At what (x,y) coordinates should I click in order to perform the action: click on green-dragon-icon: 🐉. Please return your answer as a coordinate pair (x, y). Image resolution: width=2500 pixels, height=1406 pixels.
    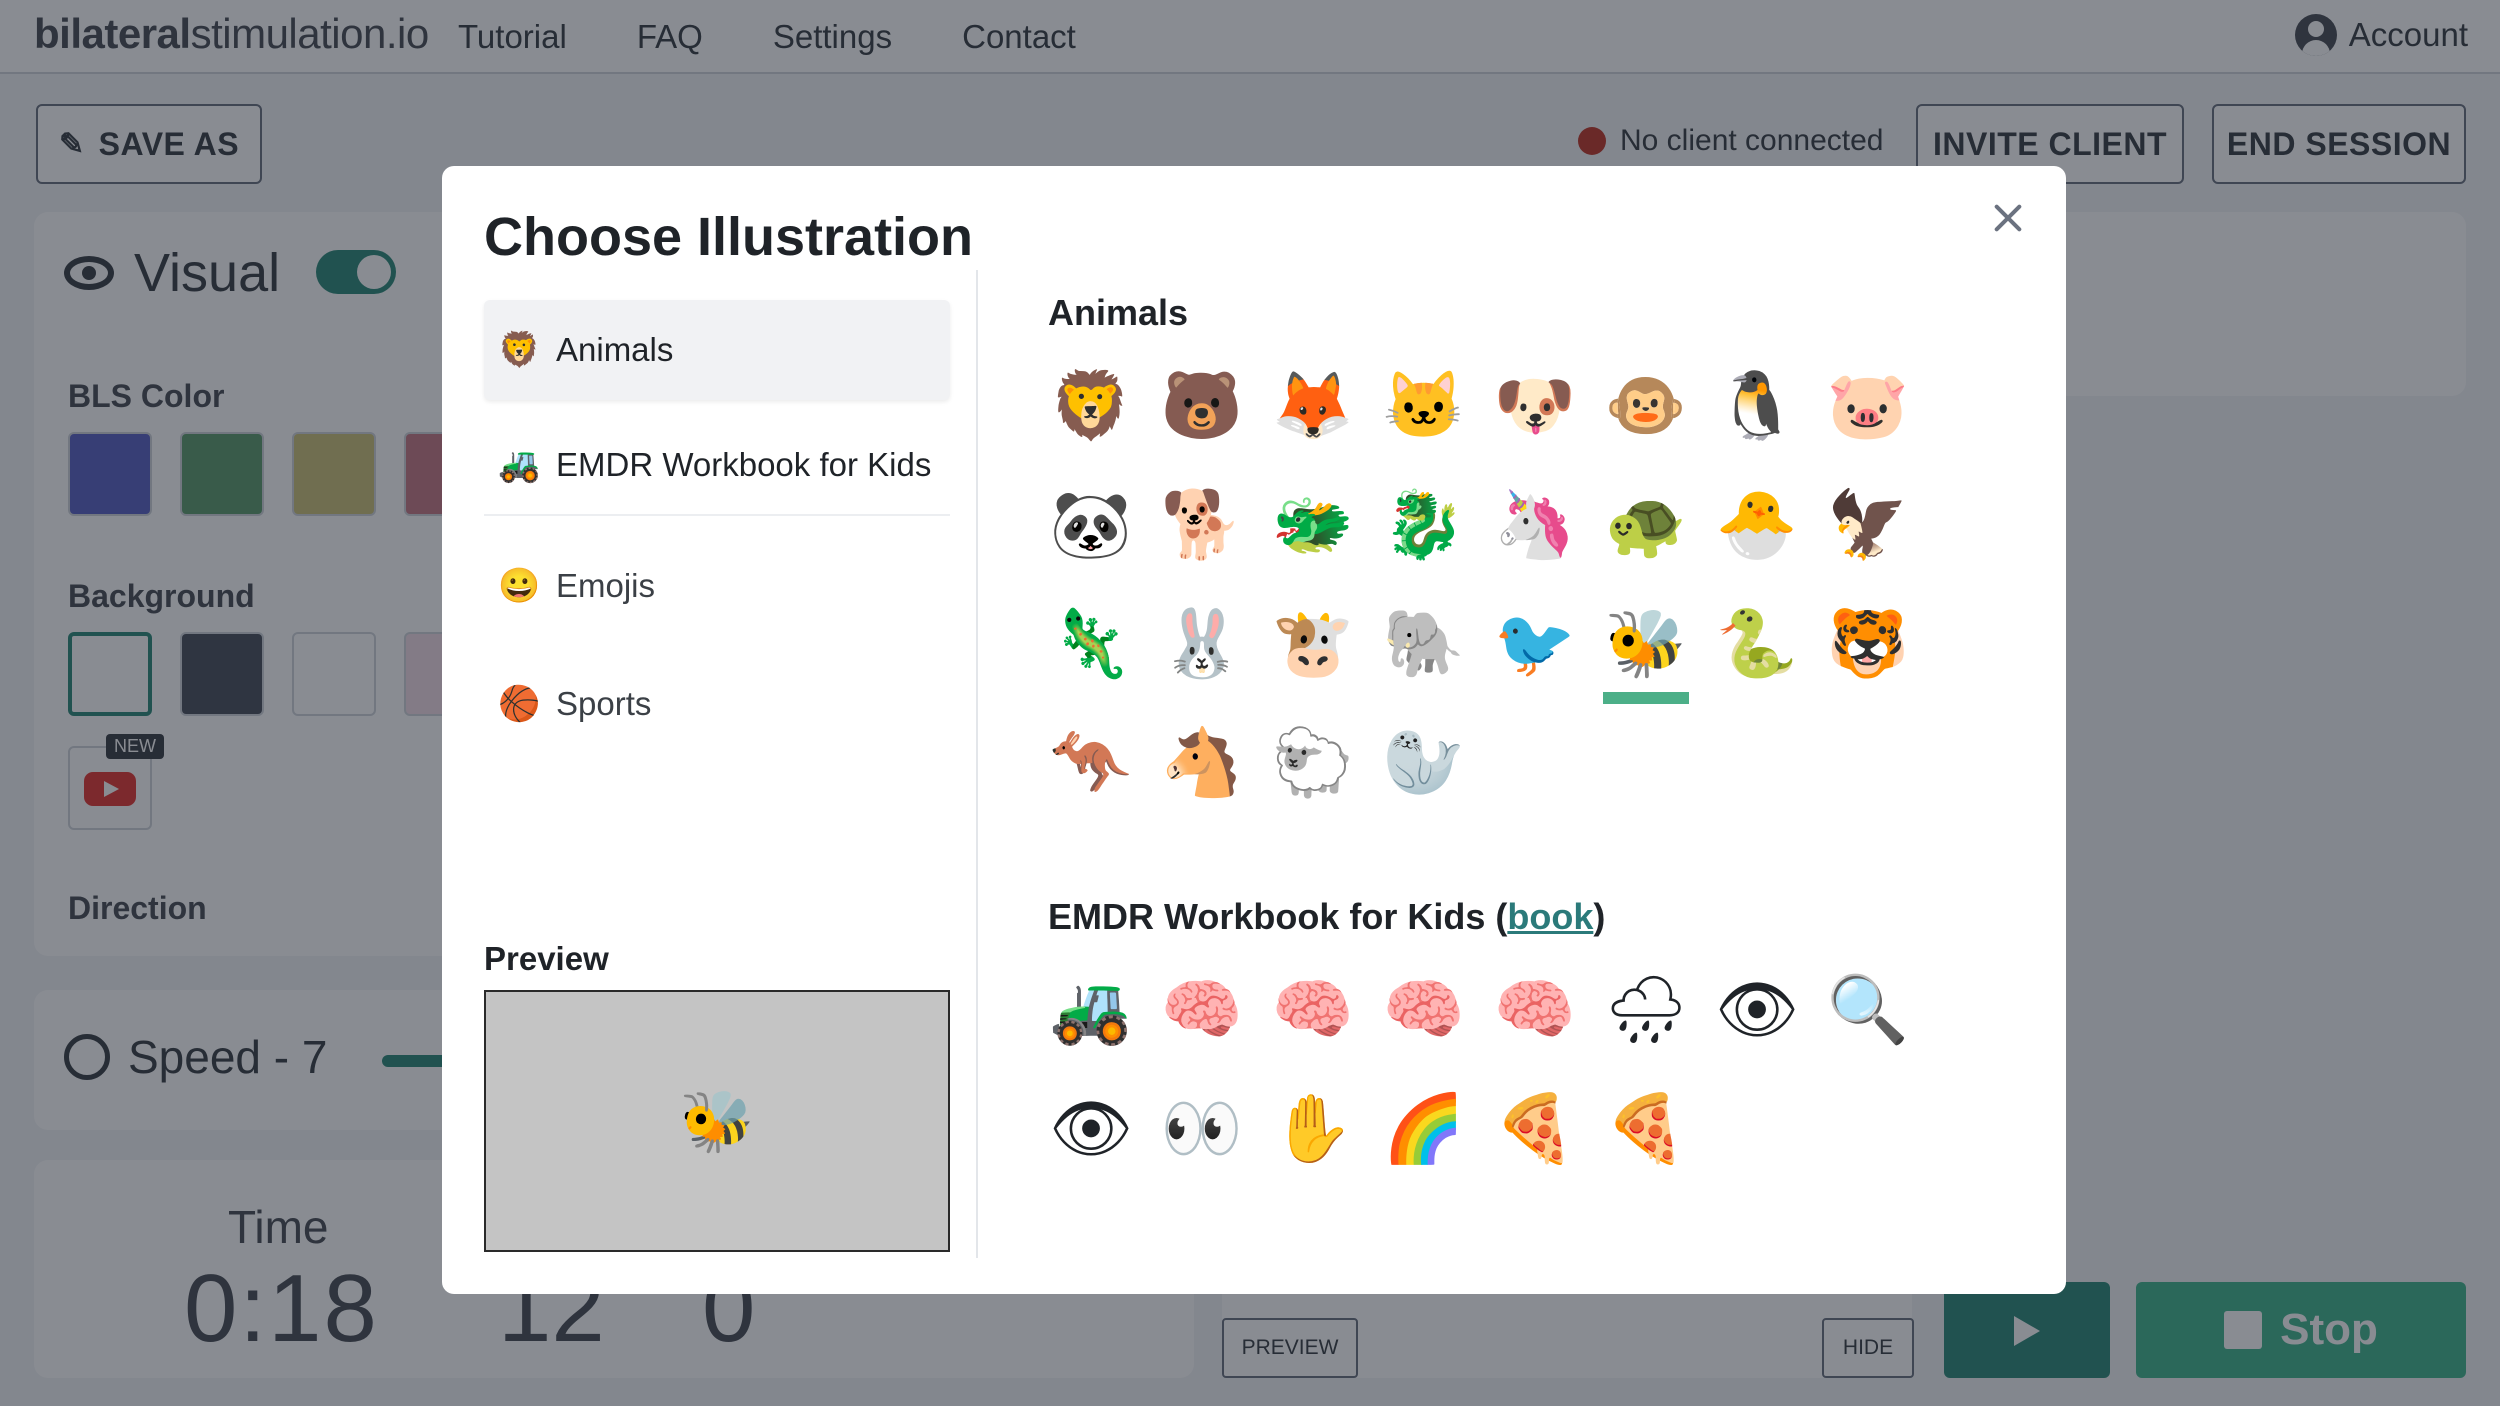
    Looking at the image, I should click on (1424, 524).